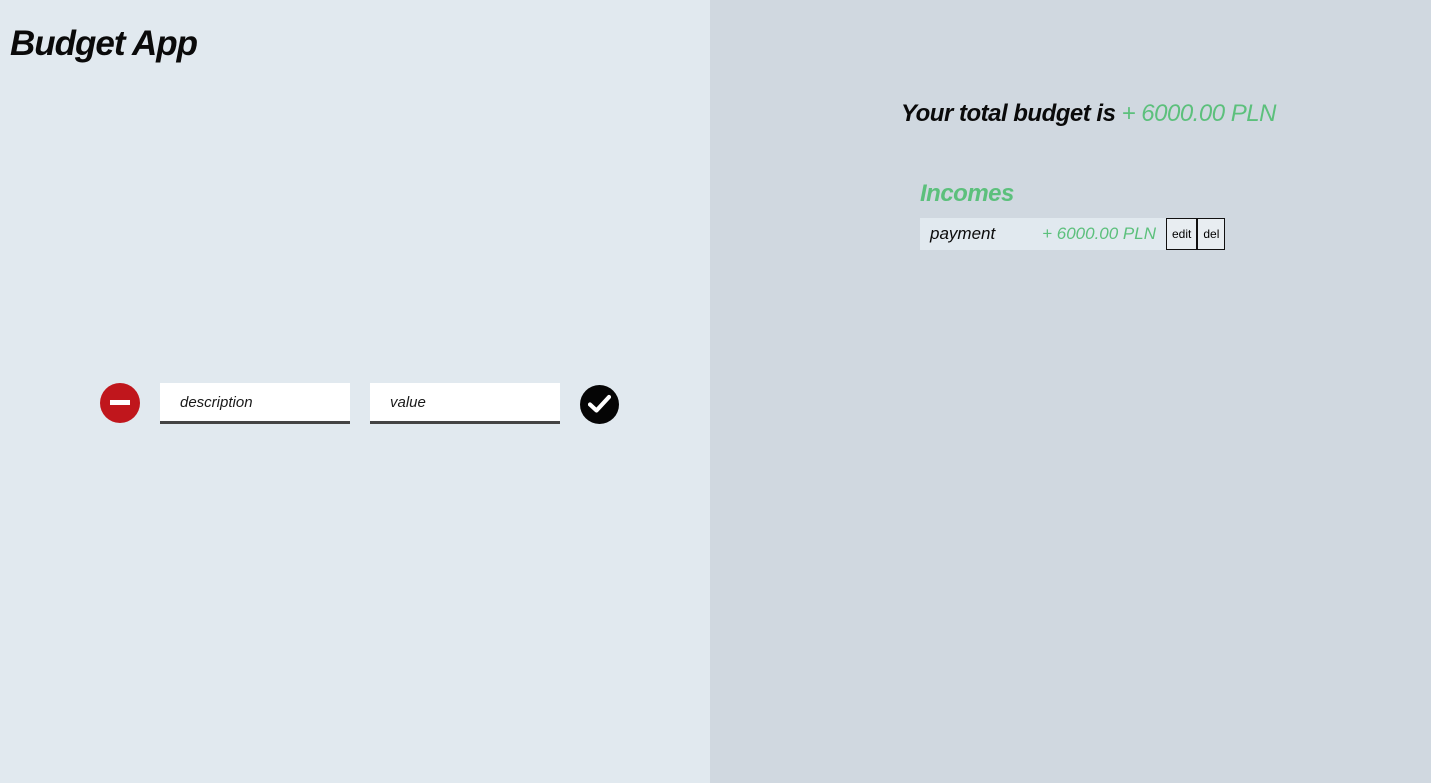 This screenshot has height=783, width=1431. What do you see at coordinates (1211, 234) in the screenshot?
I see `delete-button: del` at bounding box center [1211, 234].